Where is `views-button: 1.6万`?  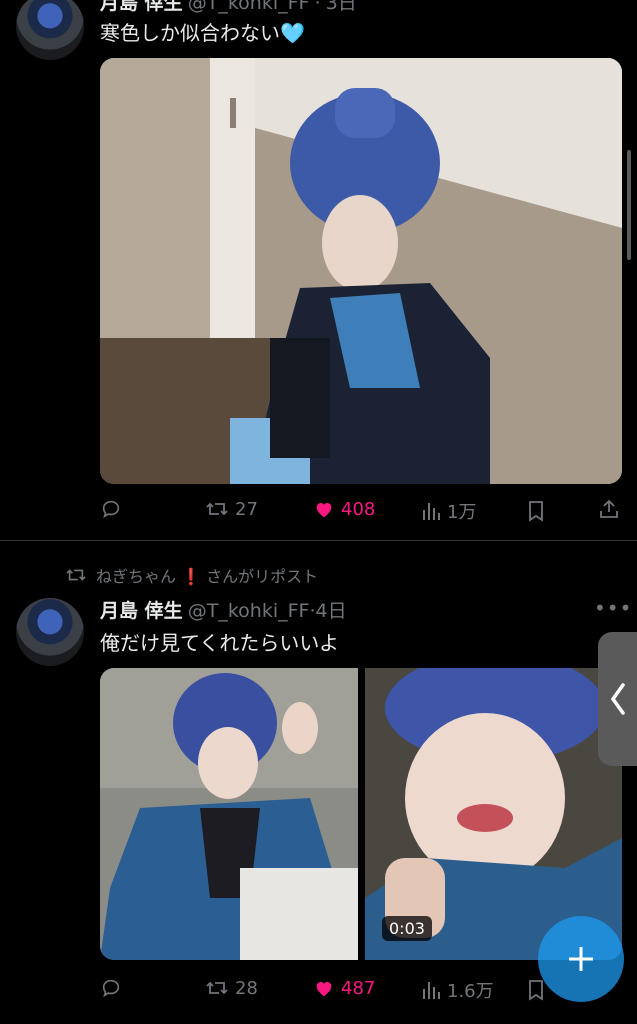
views-button: 1.6万 is located at coordinates (457, 990).